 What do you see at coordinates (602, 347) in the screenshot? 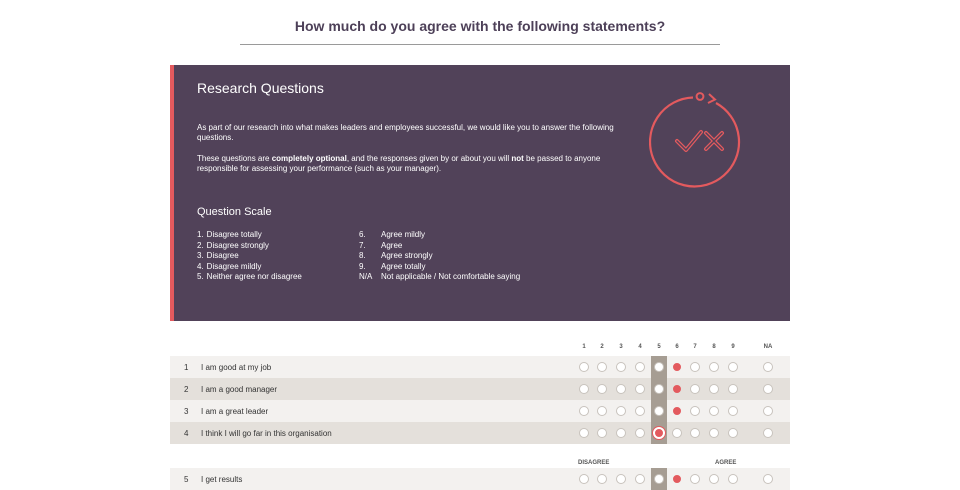
I see `column-label-2: 2` at bounding box center [602, 347].